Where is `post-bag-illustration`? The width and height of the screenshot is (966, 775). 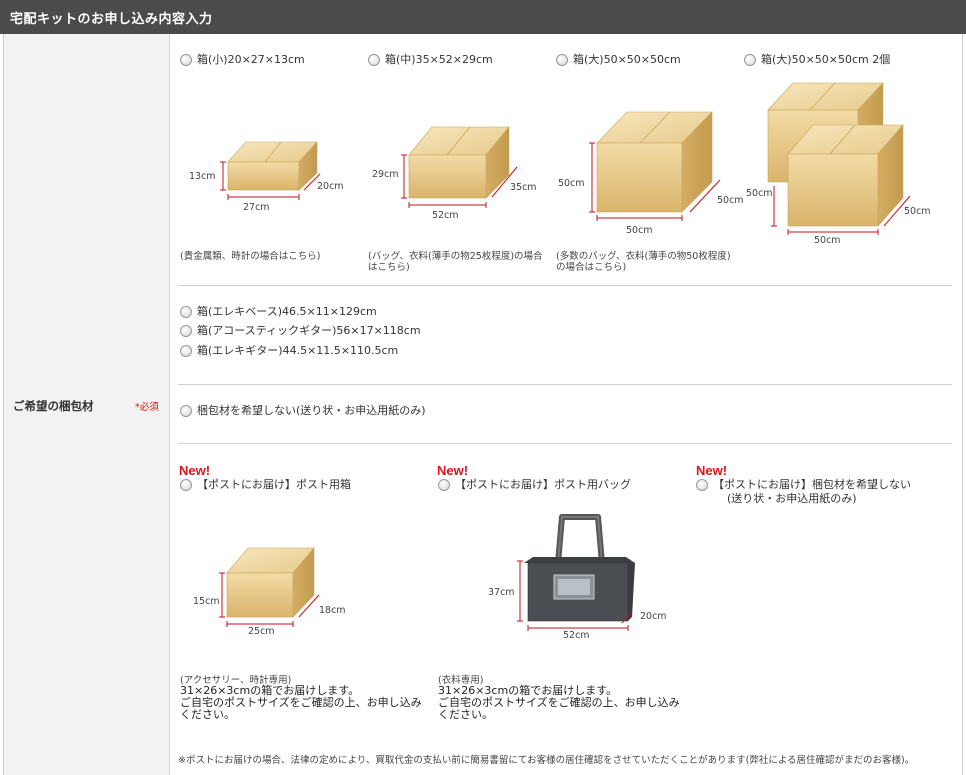 post-bag-illustration is located at coordinates (576, 572).